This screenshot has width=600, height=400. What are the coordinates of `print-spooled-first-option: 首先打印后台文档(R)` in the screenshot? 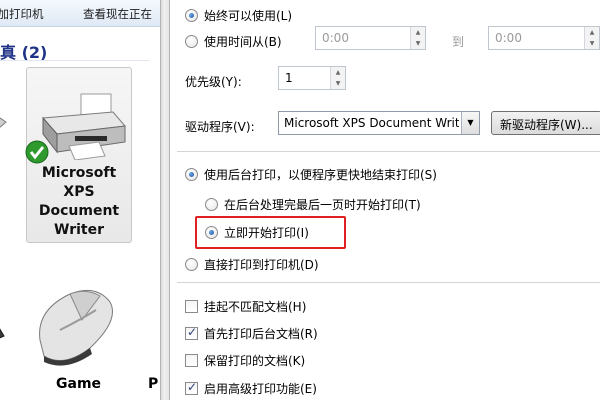 It's located at (251, 333).